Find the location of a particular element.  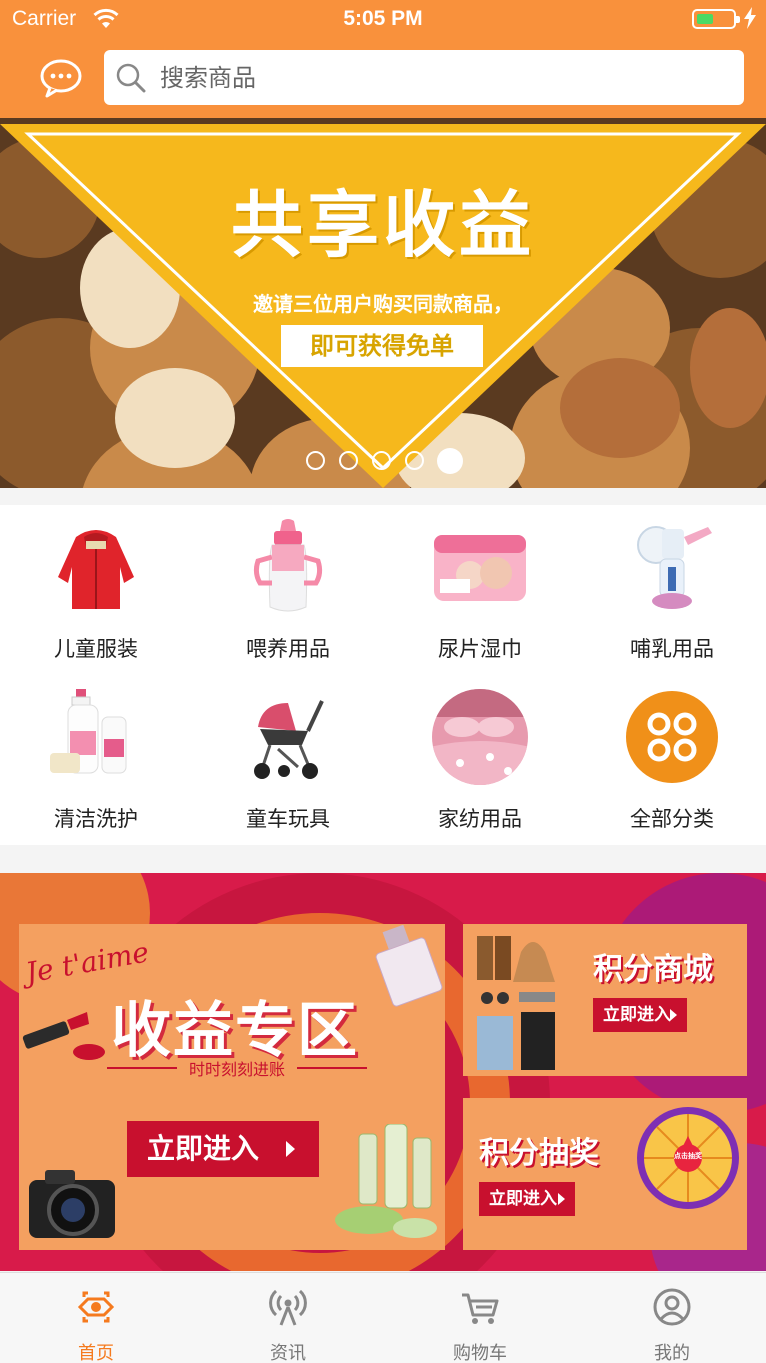

profile-icon is located at coordinates (672, 1307).